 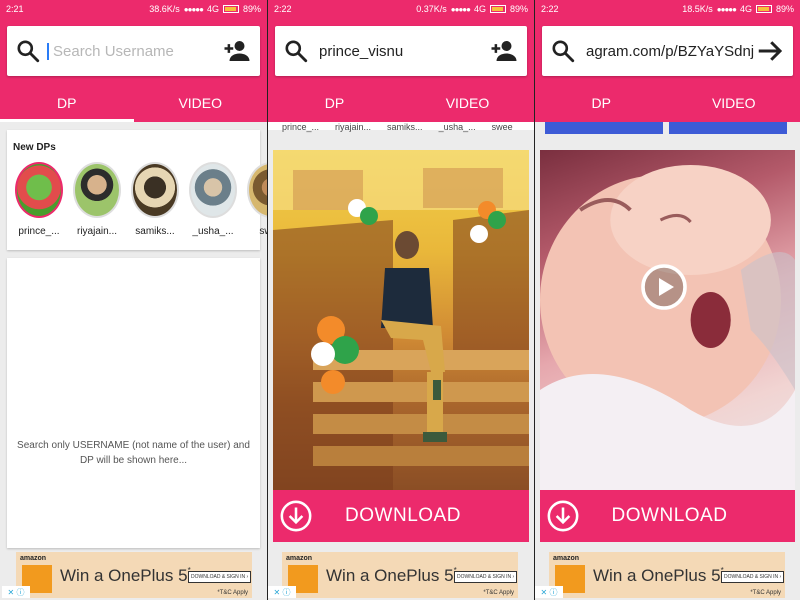 I want to click on search-input: agram.com/p/BZYaYSdnjDd/, so click(x=665, y=51).